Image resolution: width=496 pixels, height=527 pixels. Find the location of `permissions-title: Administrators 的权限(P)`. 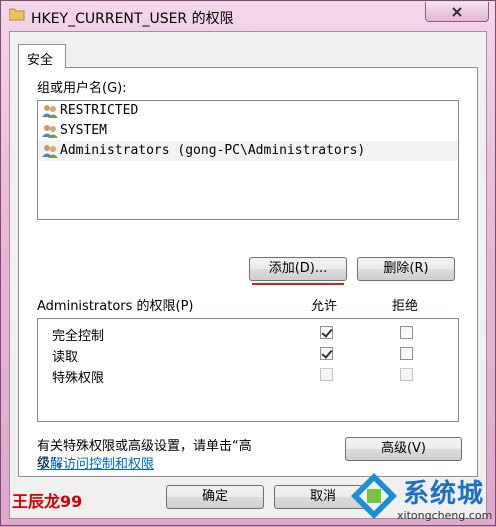

permissions-title: Administrators 的权限(P) is located at coordinates (115, 306).